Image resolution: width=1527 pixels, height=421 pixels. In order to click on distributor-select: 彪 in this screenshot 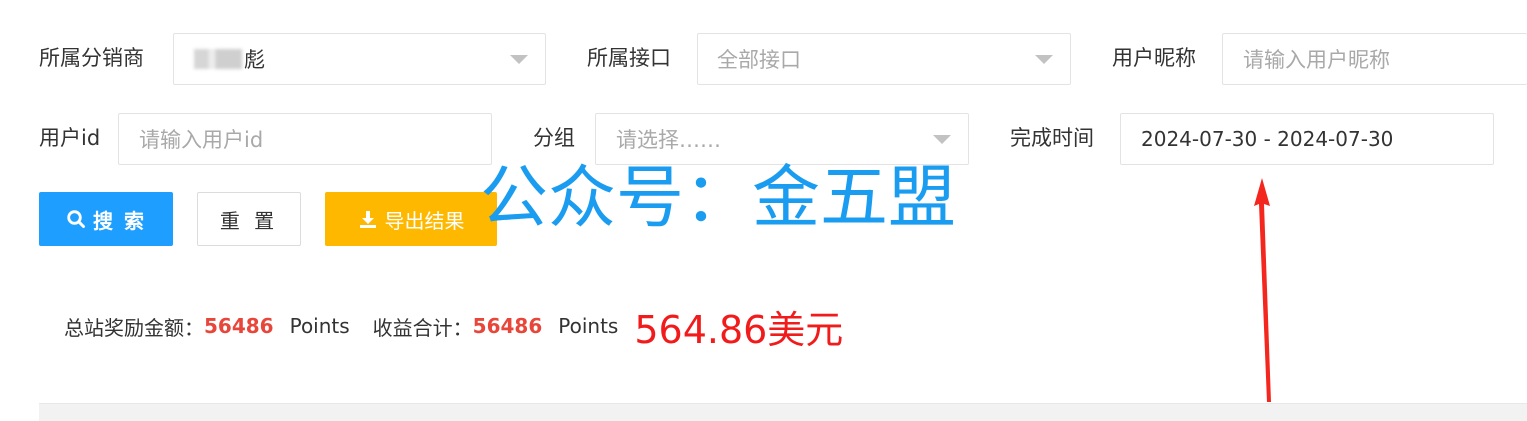, I will do `click(359, 59)`.